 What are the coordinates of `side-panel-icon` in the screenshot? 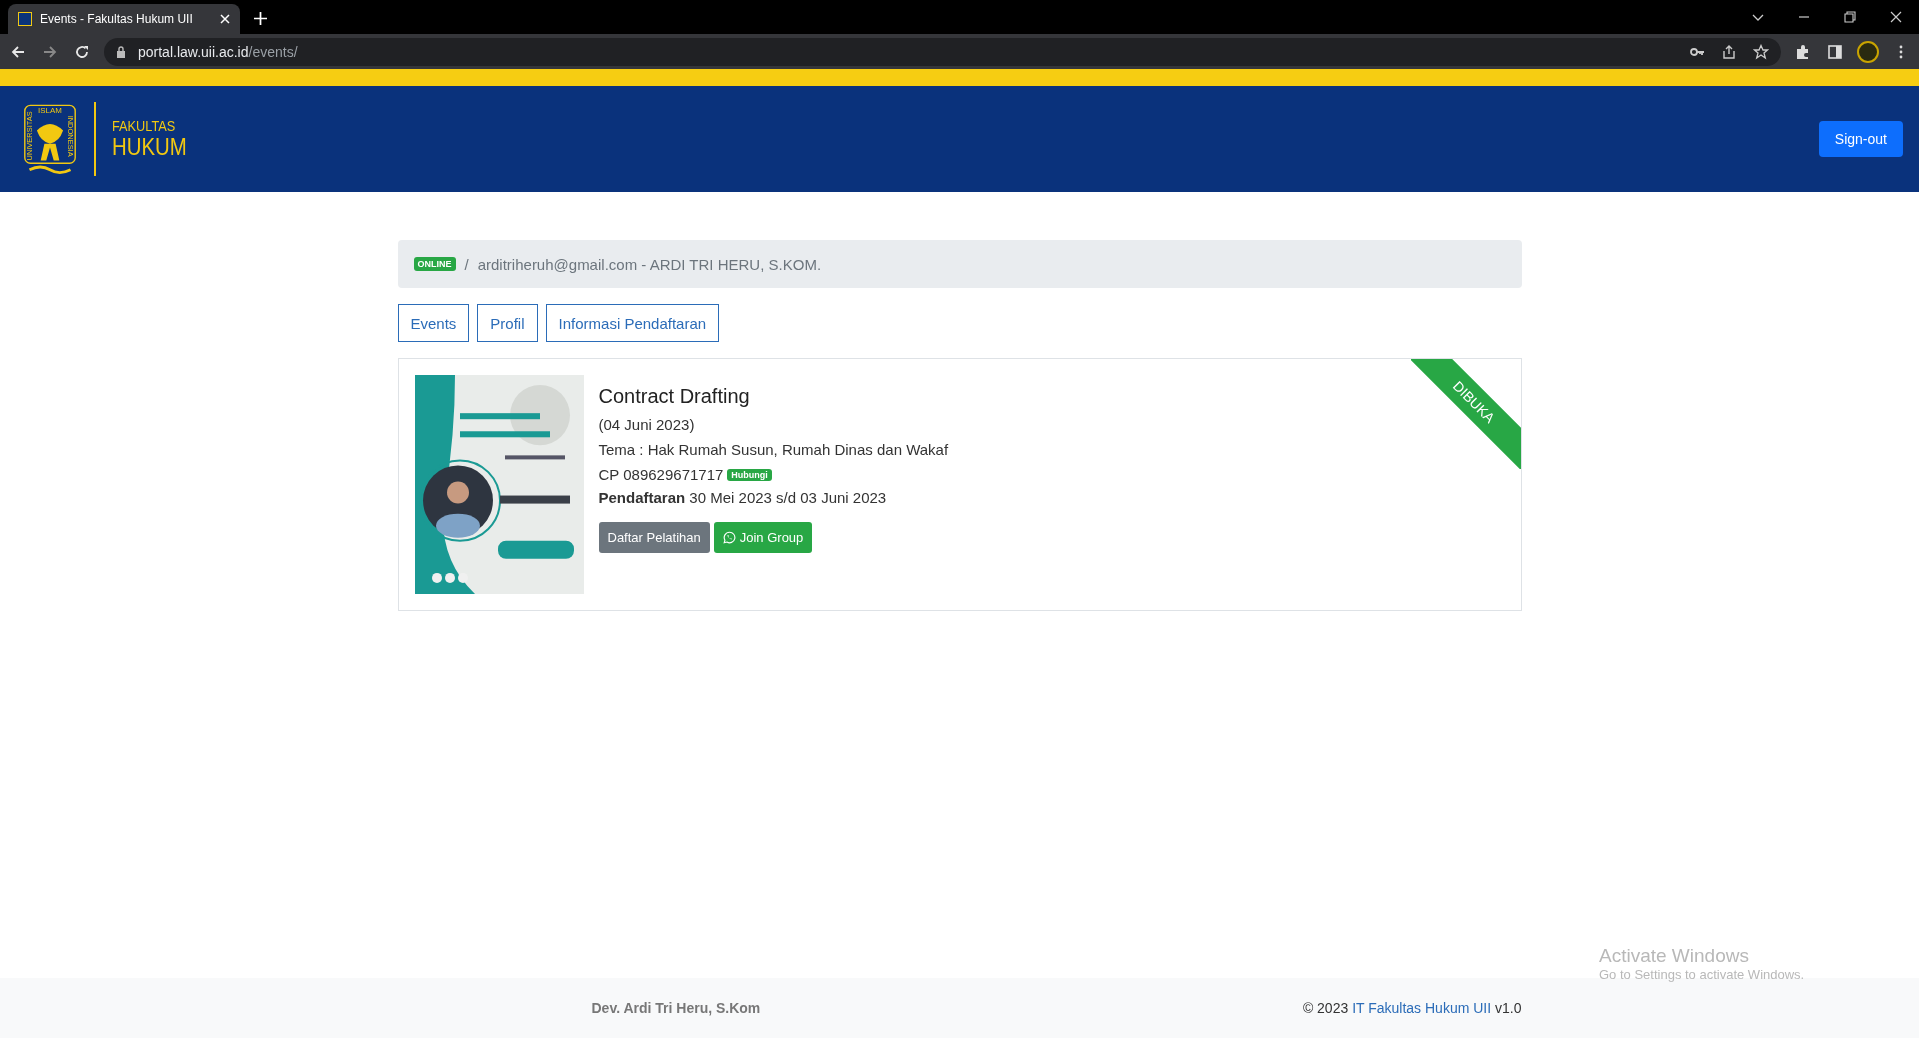 It's located at (1835, 51).